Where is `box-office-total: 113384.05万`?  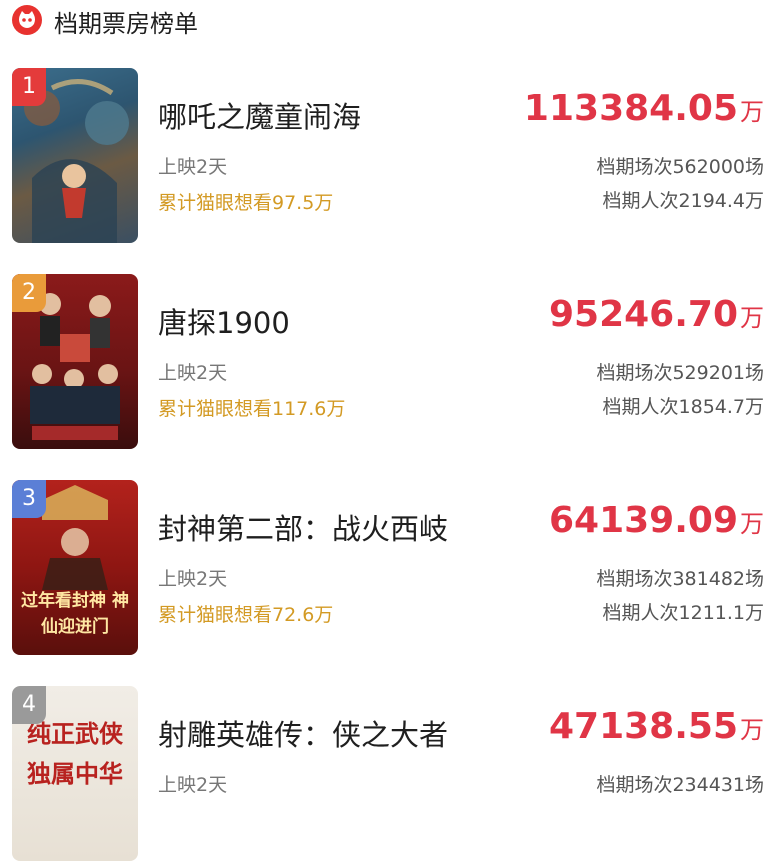
box-office-total: 113384.05万 is located at coordinates (644, 108).